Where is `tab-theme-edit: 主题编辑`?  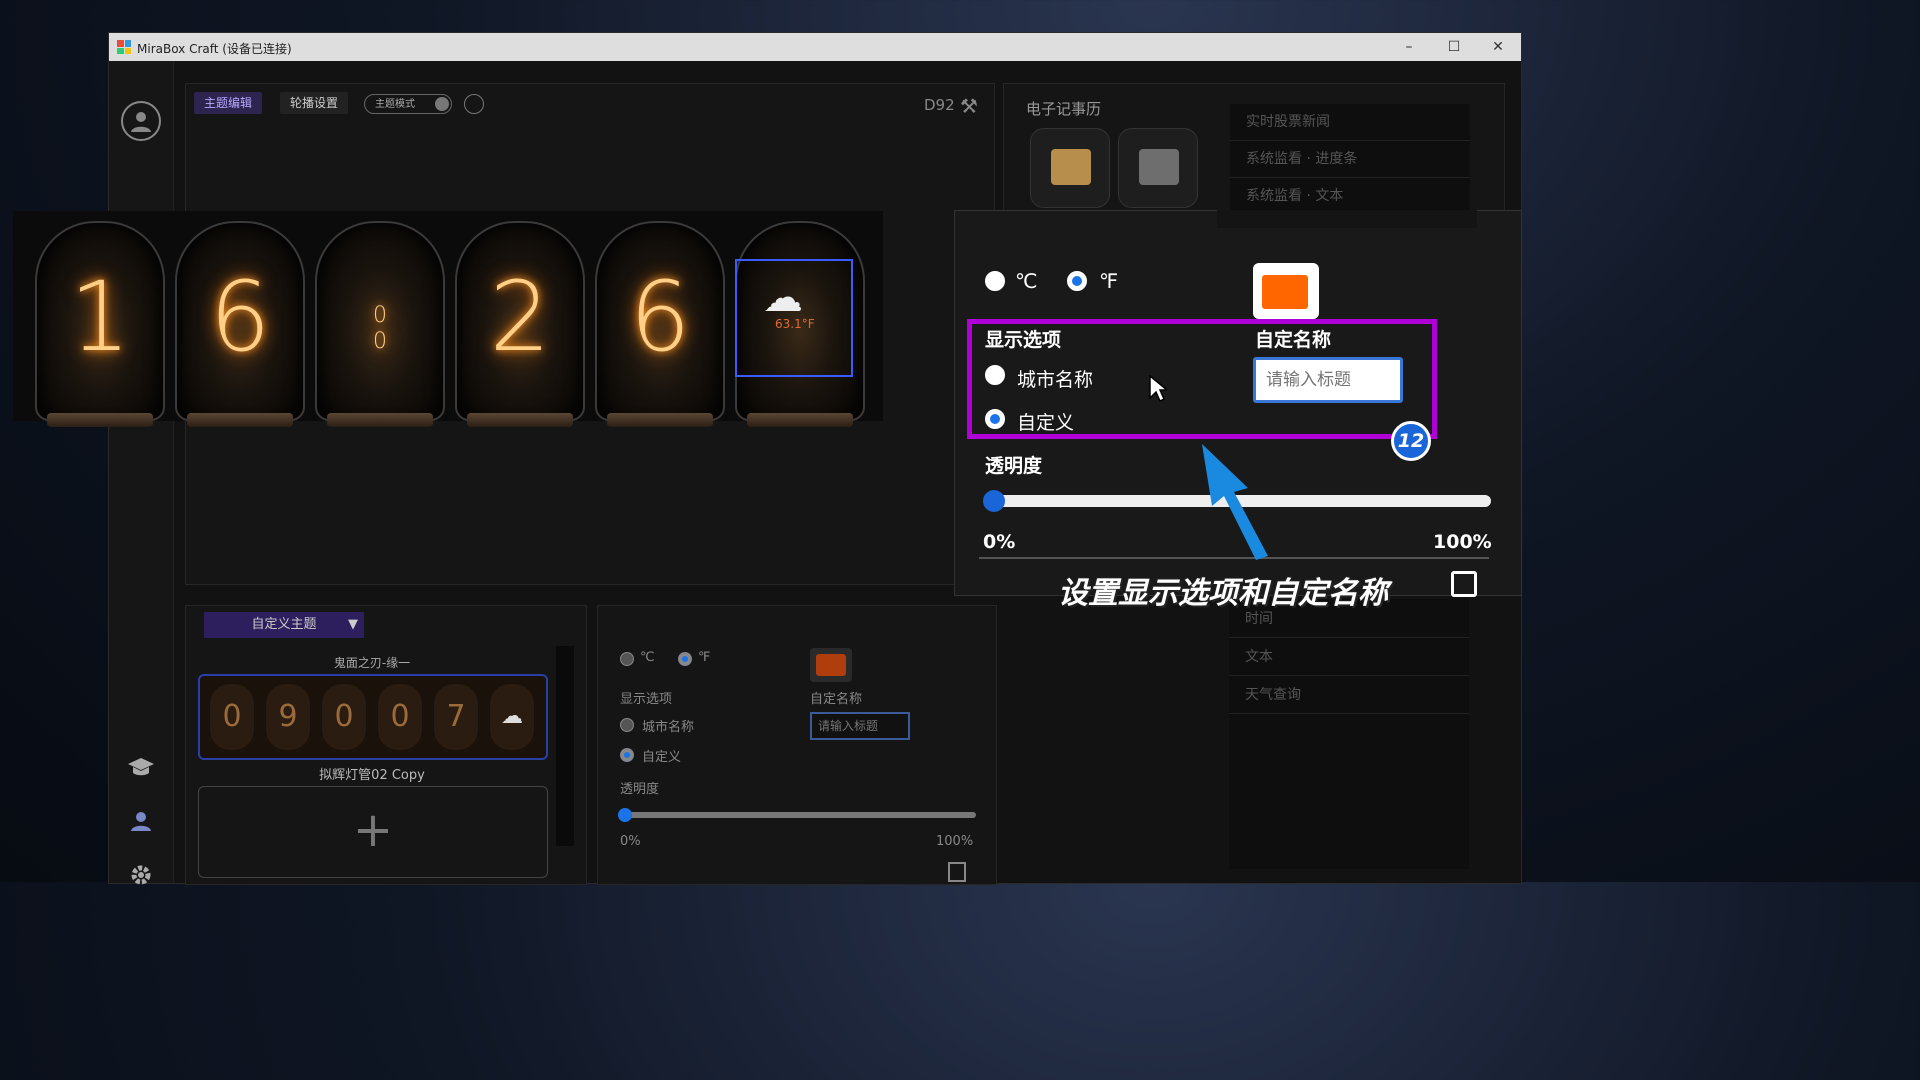 tab-theme-edit: 主题编辑 is located at coordinates (228, 103).